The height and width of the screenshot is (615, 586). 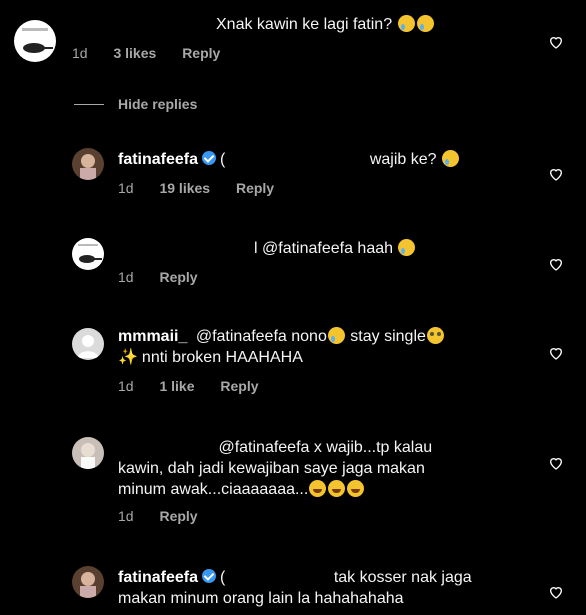 What do you see at coordinates (184, 188) in the screenshot?
I see `likes-count: 19 likes` at bounding box center [184, 188].